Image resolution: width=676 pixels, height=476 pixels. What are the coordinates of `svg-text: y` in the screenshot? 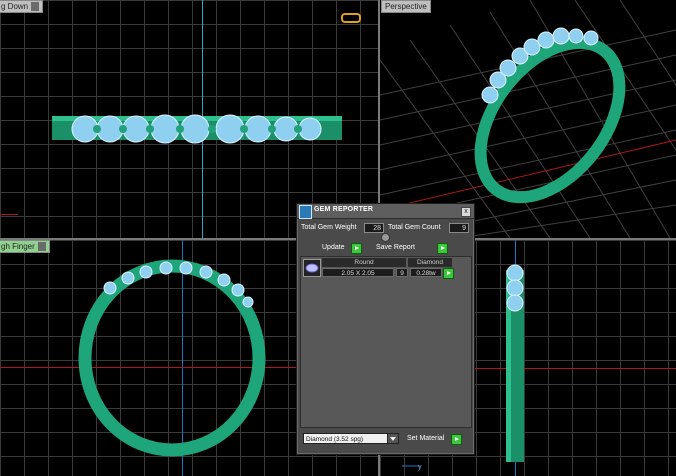 It's located at (420, 467).